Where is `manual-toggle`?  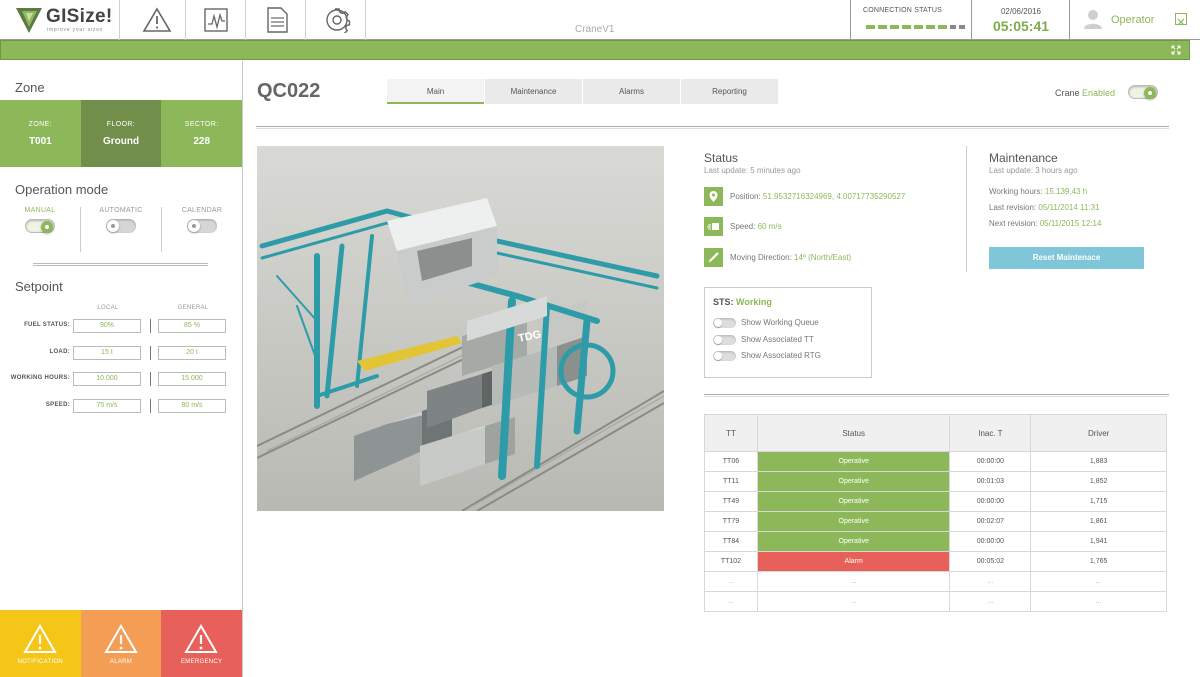
manual-toggle is located at coordinates (40, 226).